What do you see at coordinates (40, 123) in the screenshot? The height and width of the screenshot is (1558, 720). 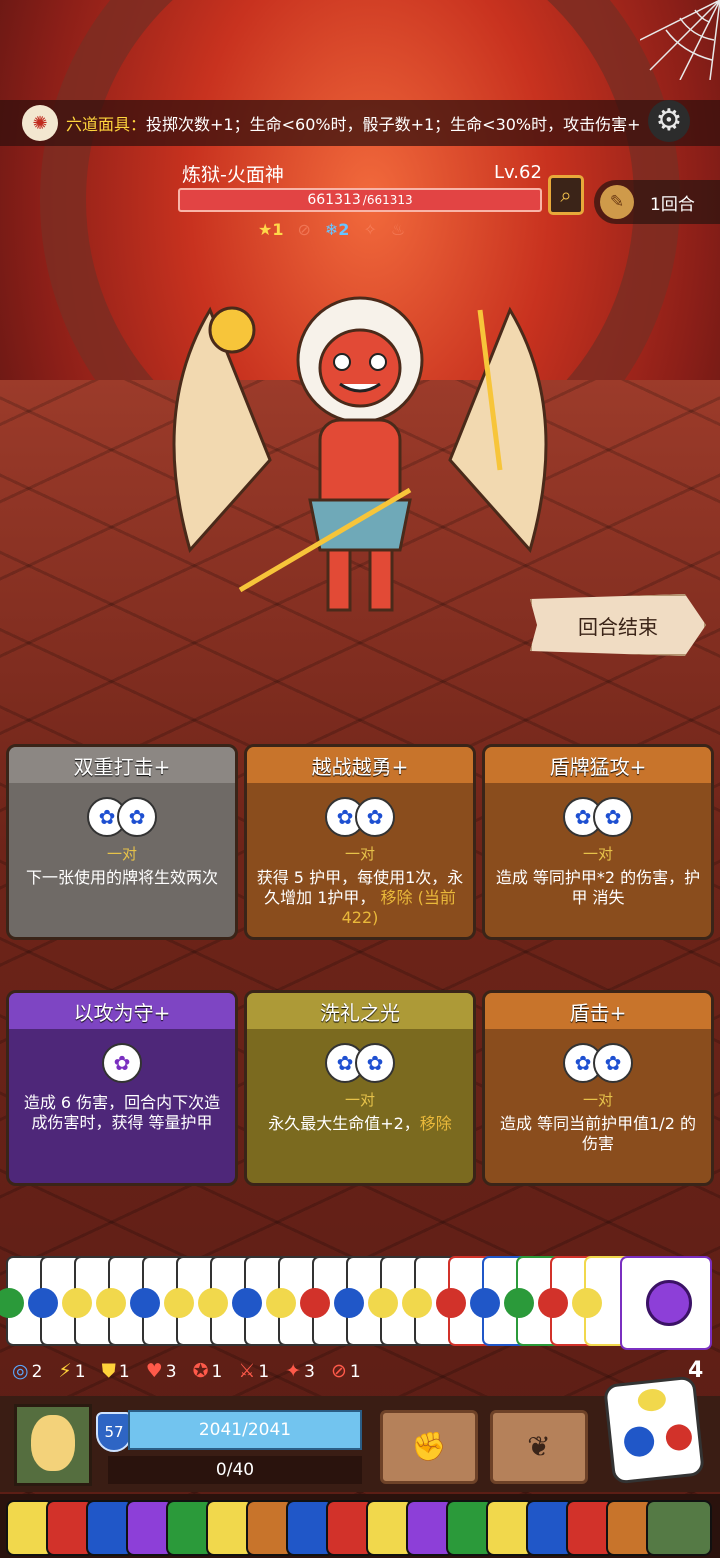 I see `mask-icon: ✺` at bounding box center [40, 123].